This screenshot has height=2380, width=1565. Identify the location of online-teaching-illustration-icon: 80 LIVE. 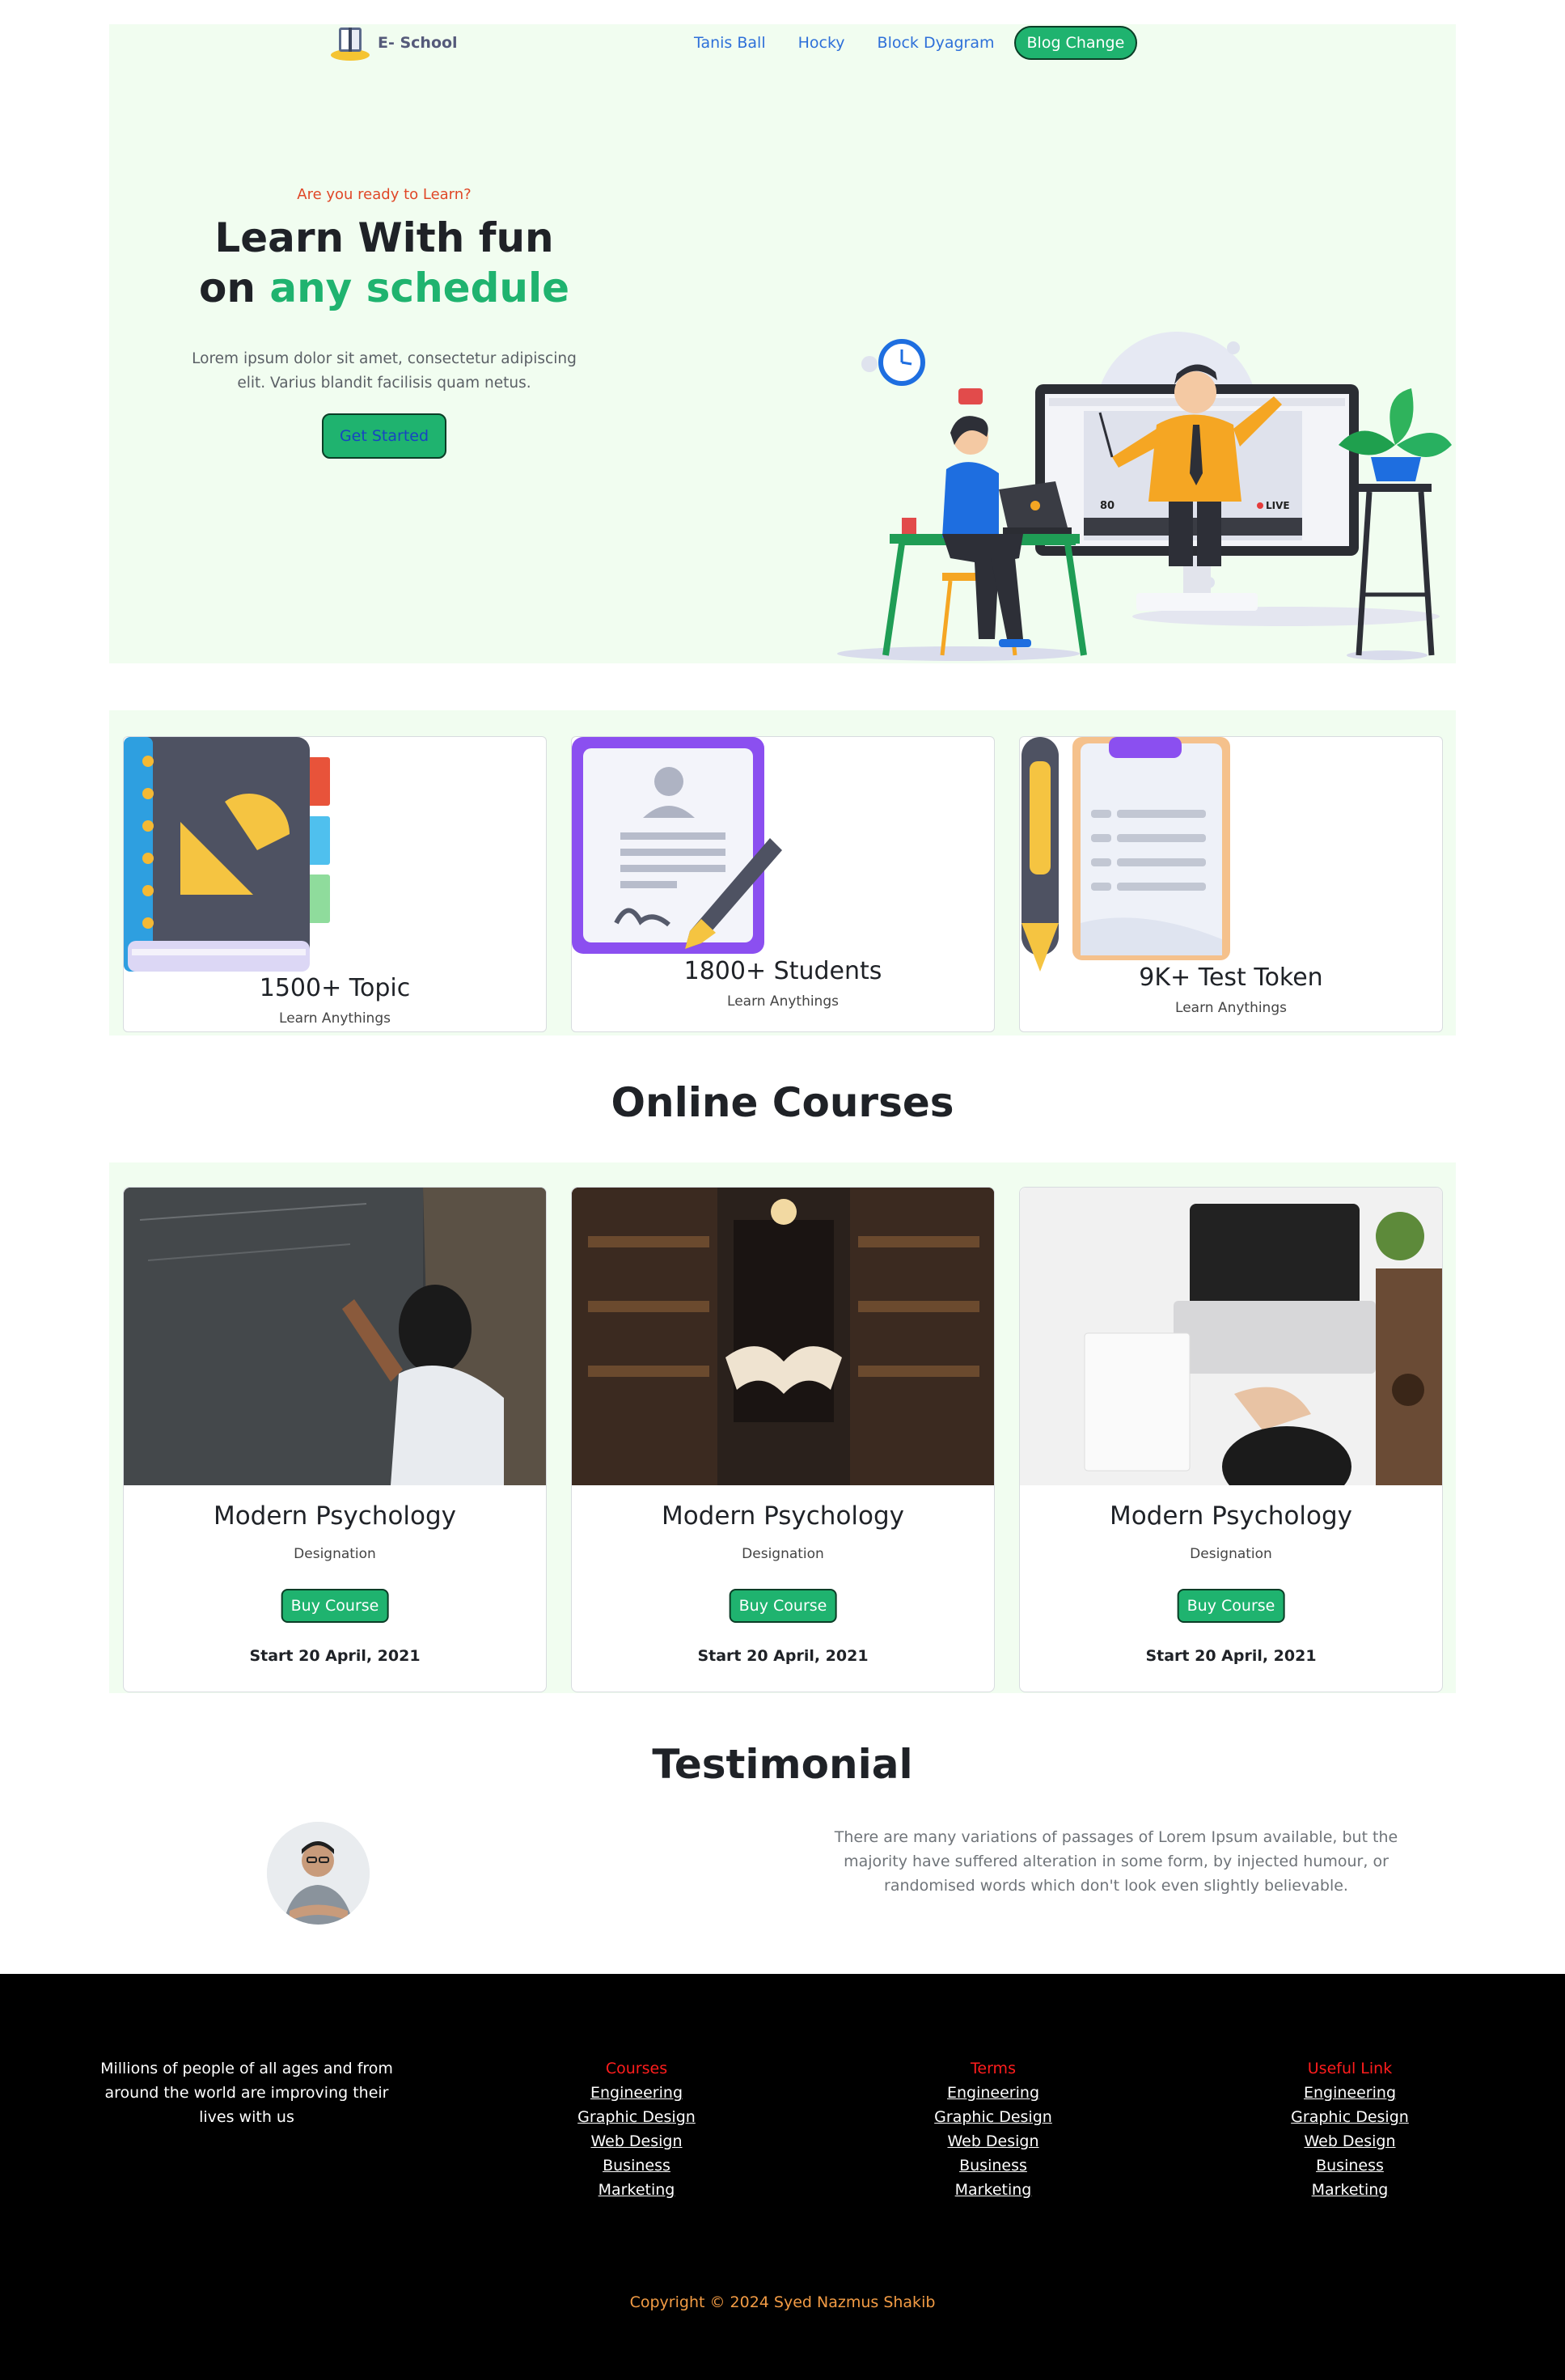
(1144, 496).